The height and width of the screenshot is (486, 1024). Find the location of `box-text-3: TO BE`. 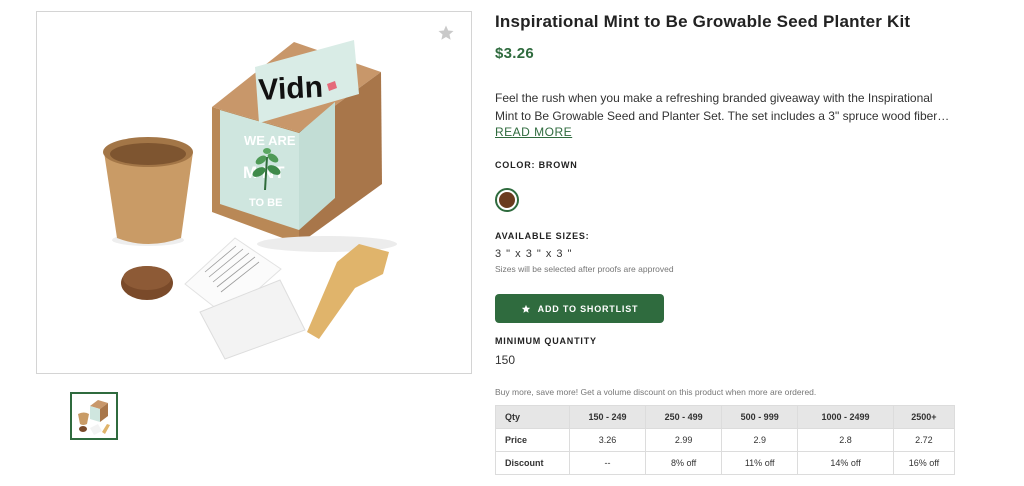

box-text-3: TO BE is located at coordinates (265, 203).